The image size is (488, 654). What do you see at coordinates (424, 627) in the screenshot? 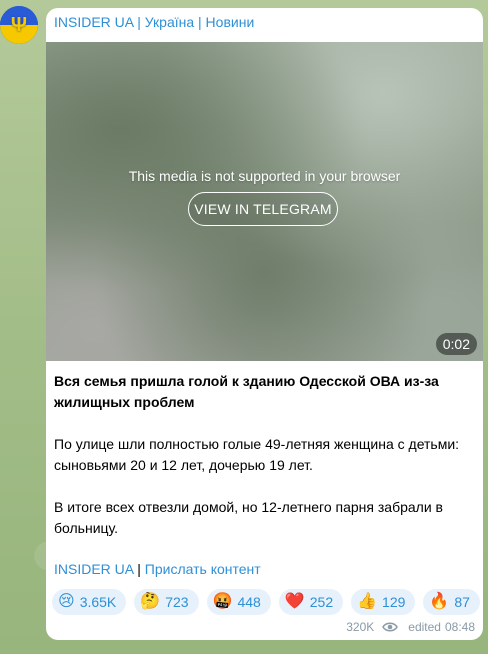
I see `edited-label: edited` at bounding box center [424, 627].